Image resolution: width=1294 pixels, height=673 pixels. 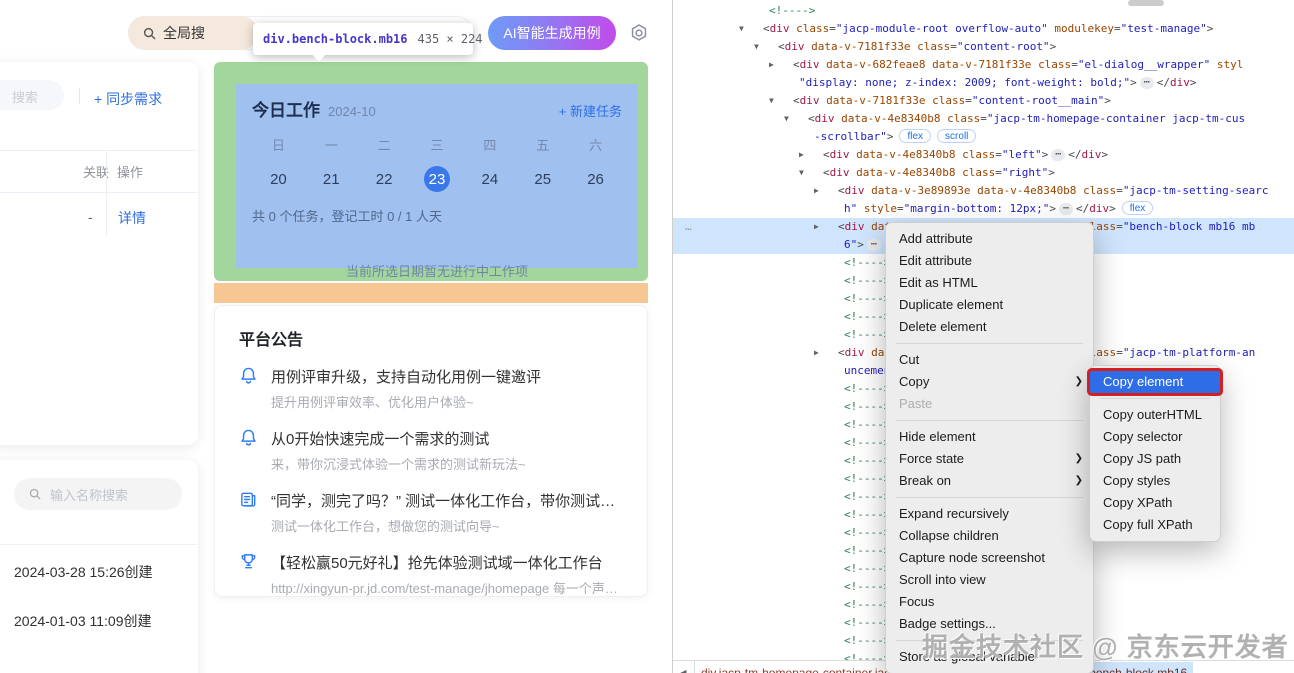 What do you see at coordinates (851, 208) in the screenshot?
I see `tree-token: h"` at bounding box center [851, 208].